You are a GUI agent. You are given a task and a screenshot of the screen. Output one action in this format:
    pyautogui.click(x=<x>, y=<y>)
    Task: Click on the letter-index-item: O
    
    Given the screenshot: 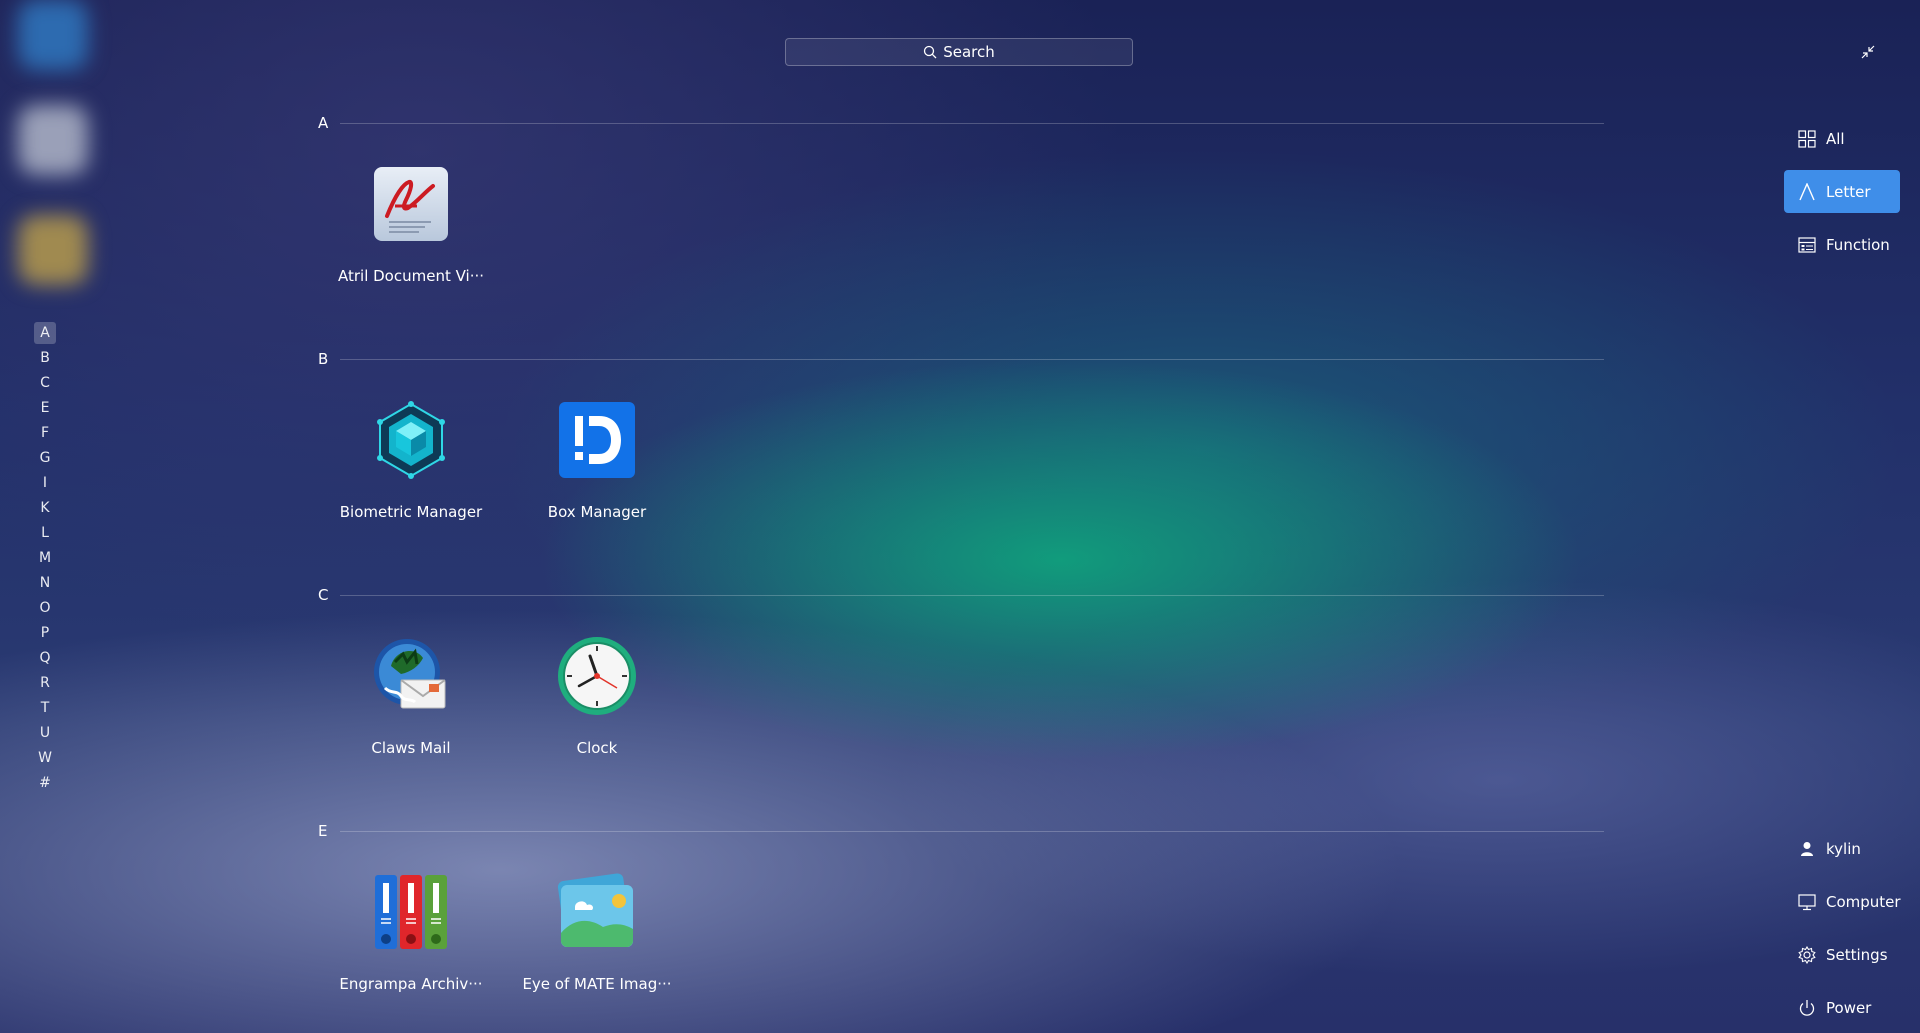 What is the action you would take?
    pyautogui.click(x=45, y=609)
    